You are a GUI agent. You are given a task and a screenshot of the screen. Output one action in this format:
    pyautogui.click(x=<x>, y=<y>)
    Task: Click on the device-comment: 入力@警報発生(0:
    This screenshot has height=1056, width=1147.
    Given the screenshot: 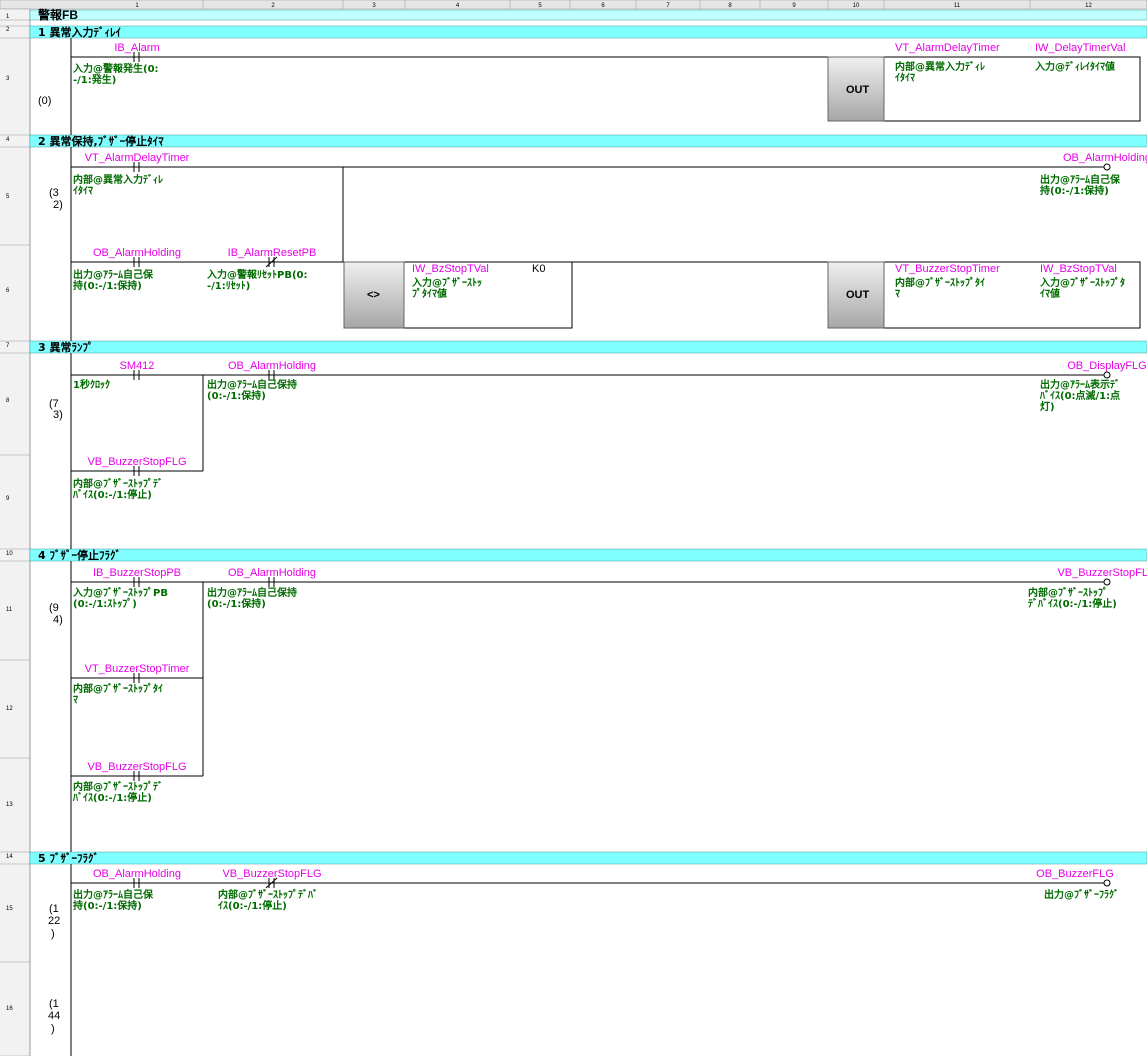 What is the action you would take?
    pyautogui.click(x=116, y=68)
    